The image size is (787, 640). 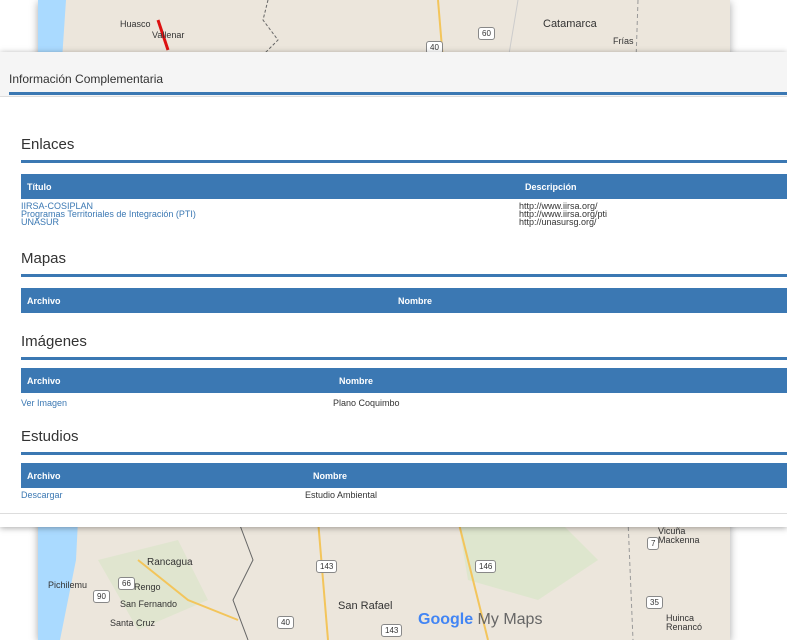 What do you see at coordinates (486, 33) in the screenshot?
I see `road-shield-60: 60` at bounding box center [486, 33].